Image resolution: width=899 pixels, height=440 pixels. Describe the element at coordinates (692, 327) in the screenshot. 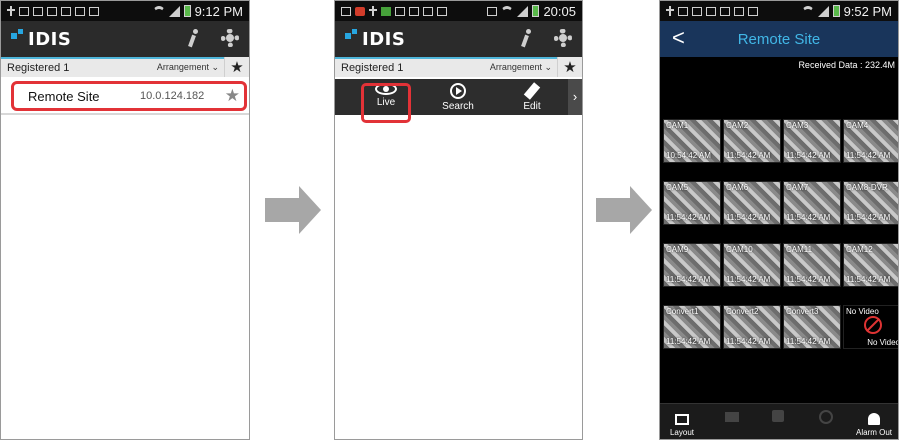

I see `camera-tile: Convert1 11:54:42 AM` at that location.